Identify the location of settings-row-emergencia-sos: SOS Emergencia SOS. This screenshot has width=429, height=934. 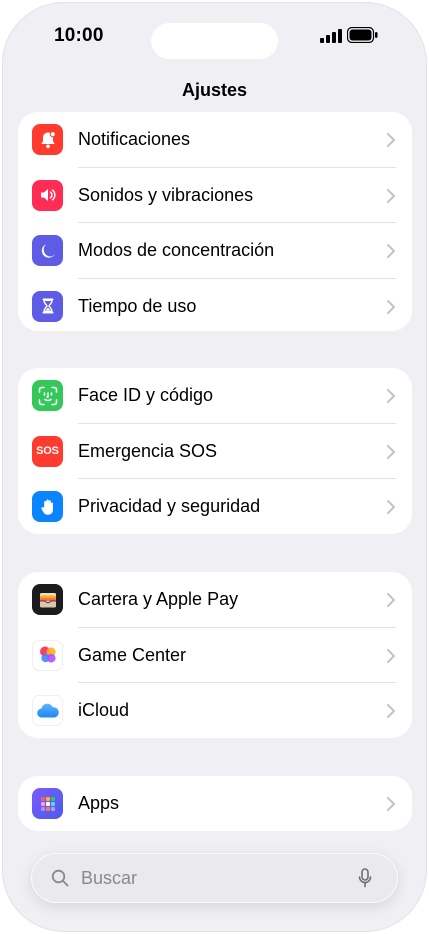
(215, 451).